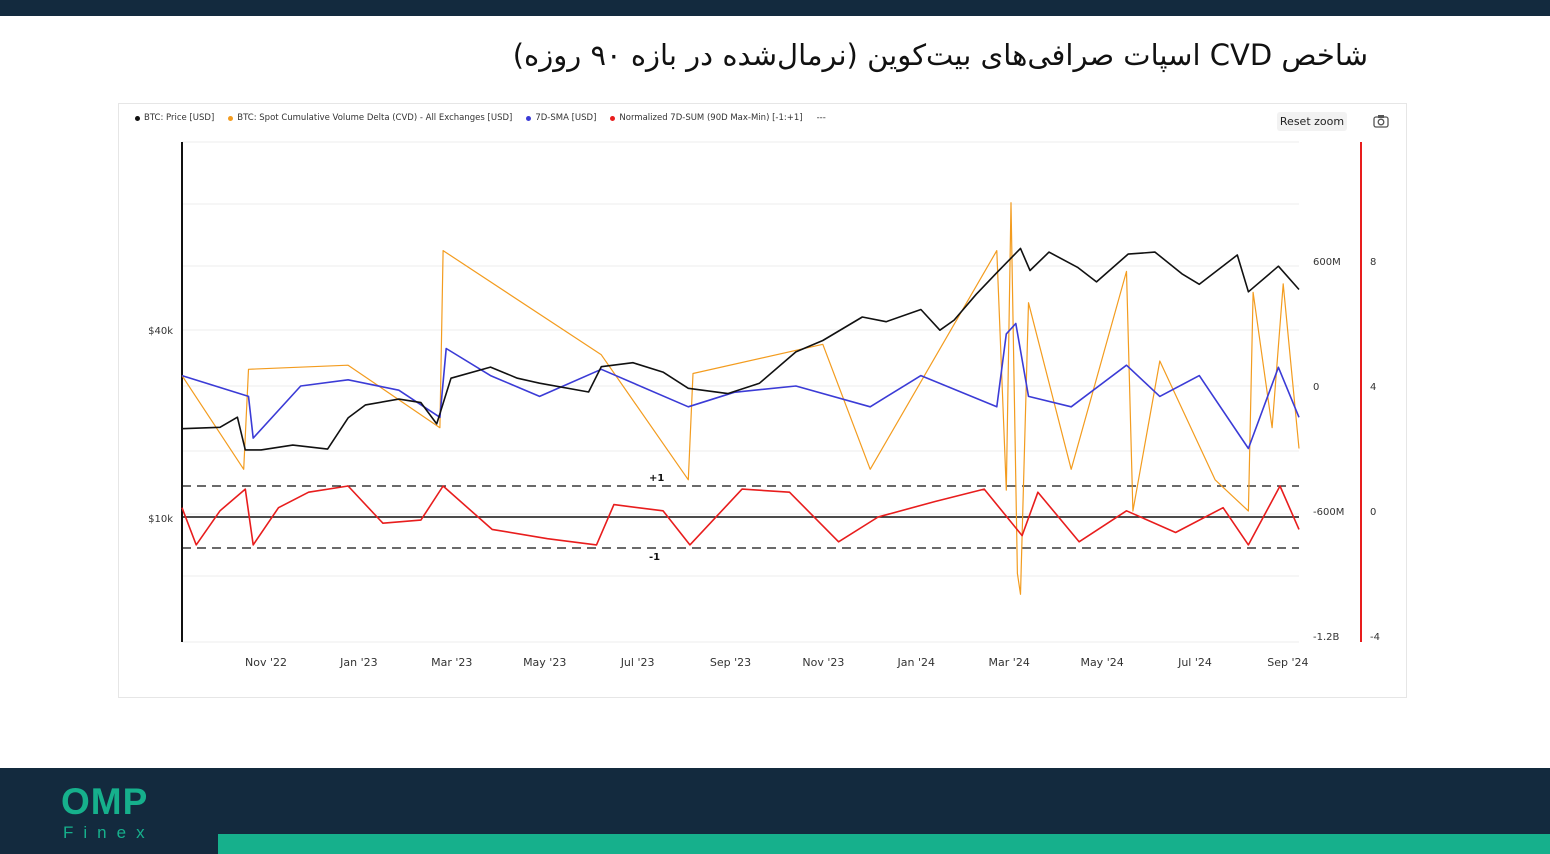 Image resolution: width=1550 pixels, height=854 pixels. What do you see at coordinates (1326, 637) in the screenshot?
I see `cvd-tick-3: -1.2B` at bounding box center [1326, 637].